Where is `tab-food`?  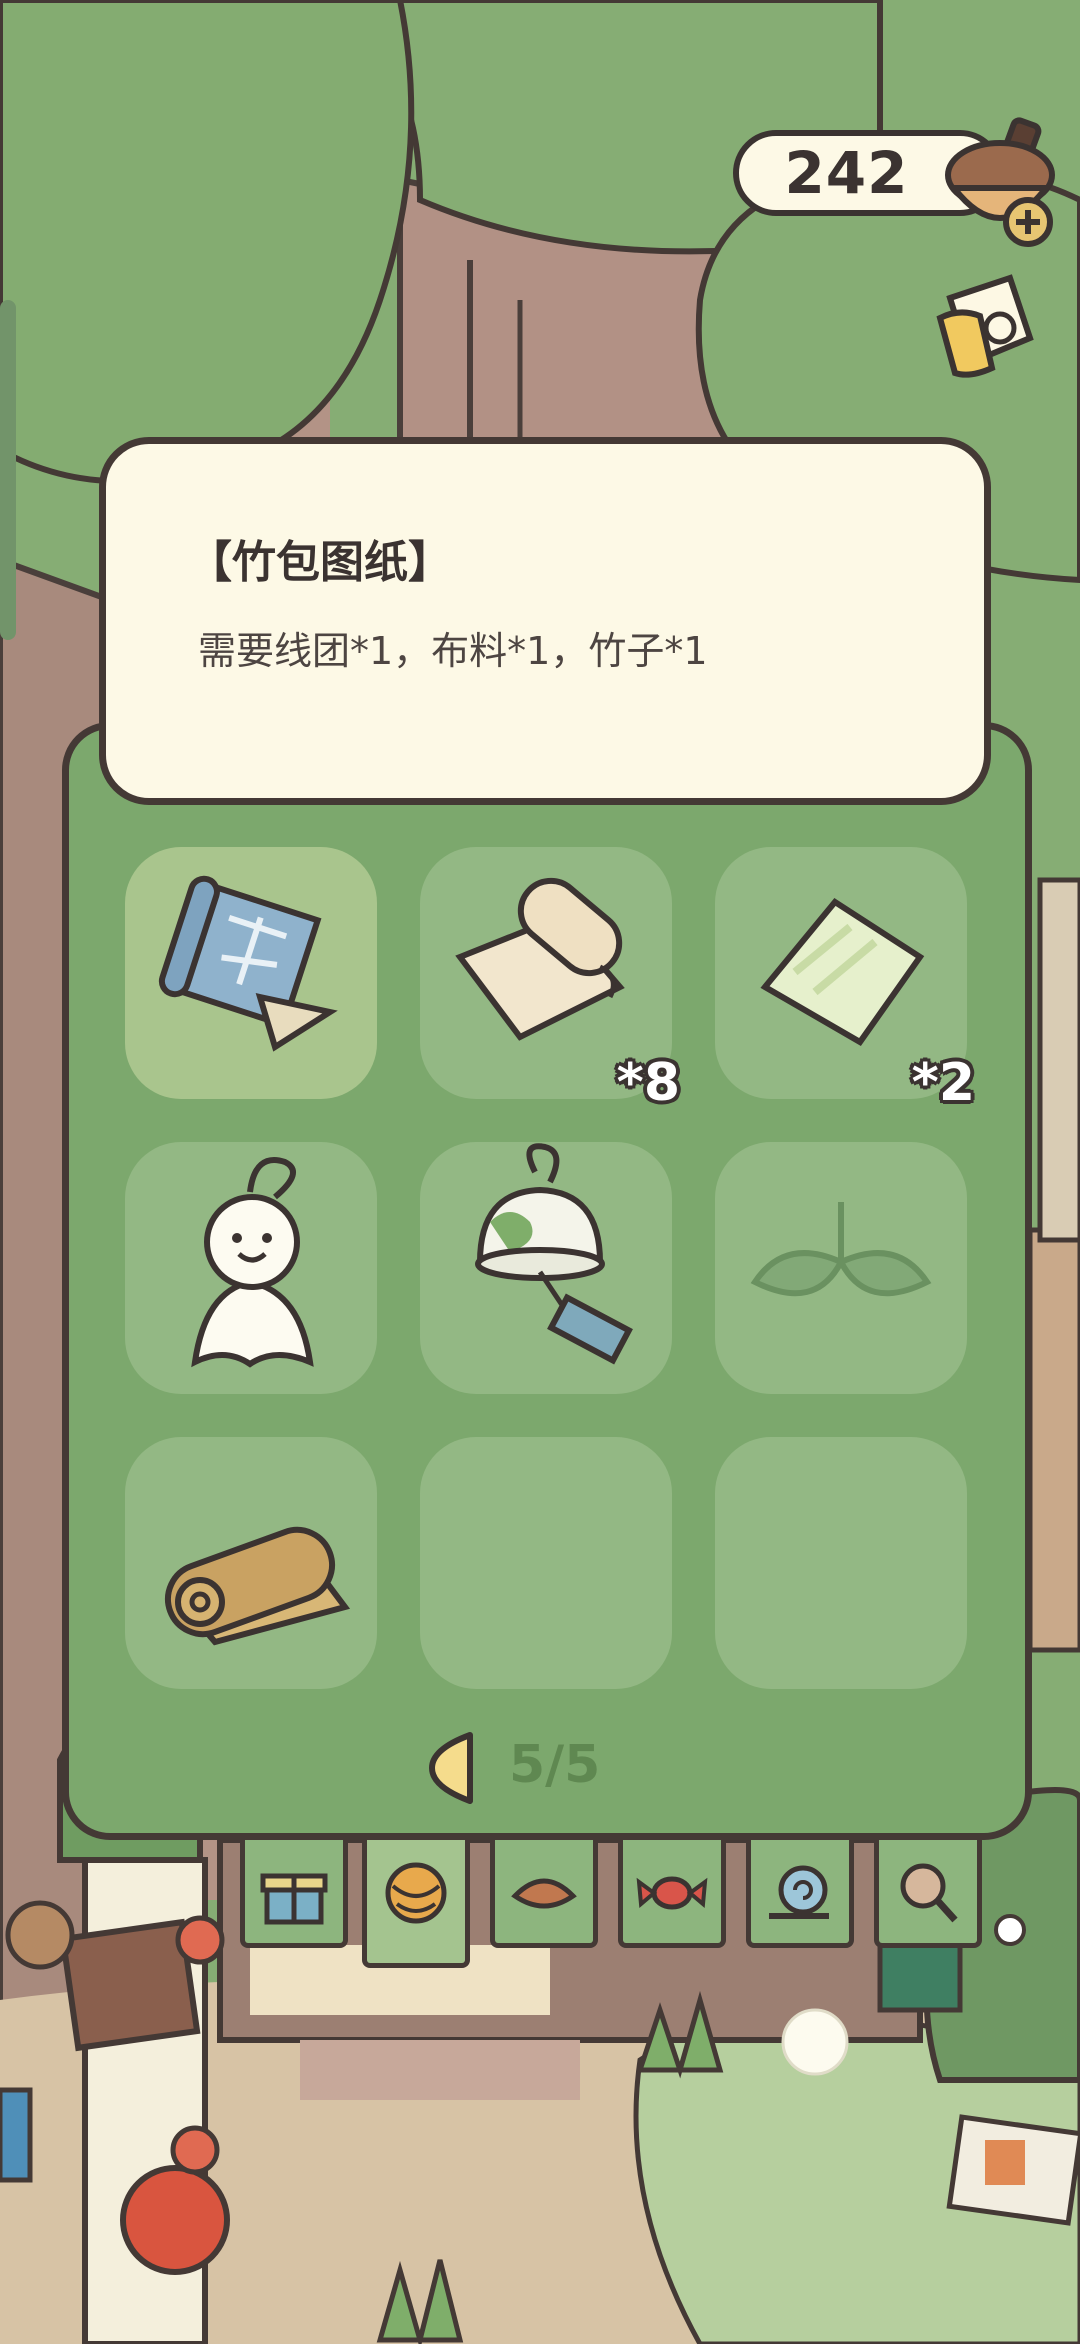 tab-food is located at coordinates (544, 1893).